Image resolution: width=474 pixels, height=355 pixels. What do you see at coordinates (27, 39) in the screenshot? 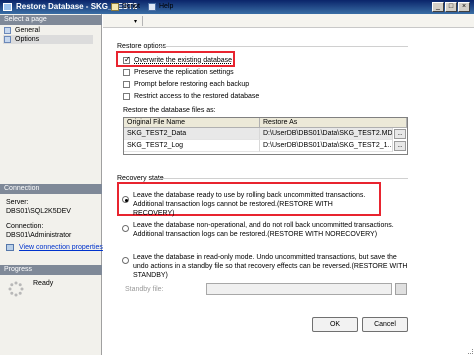
I see `page-options-label: Options` at bounding box center [27, 39].